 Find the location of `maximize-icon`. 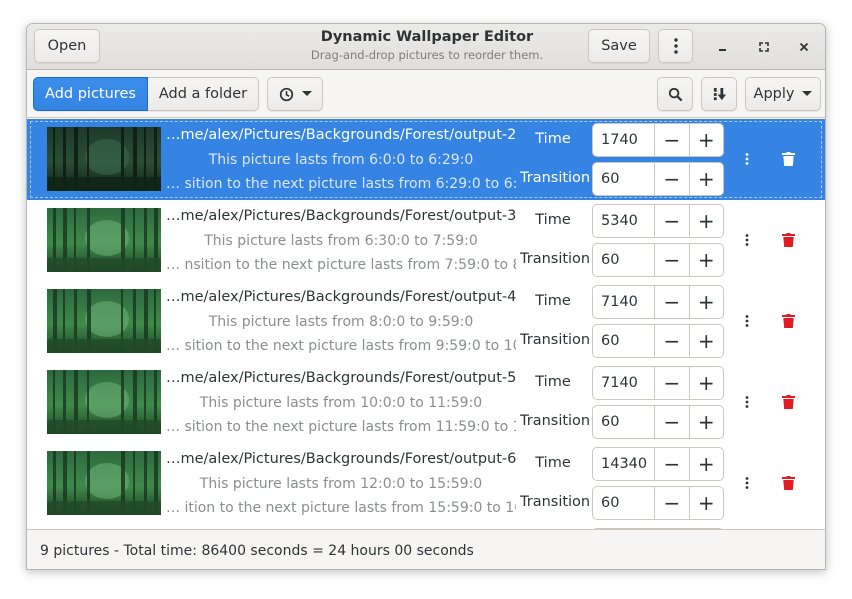

maximize-icon is located at coordinates (764, 47).